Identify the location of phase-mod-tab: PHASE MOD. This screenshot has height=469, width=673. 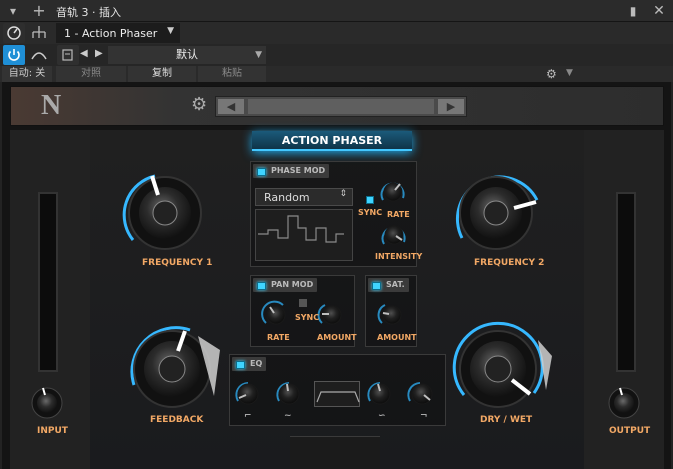
(291, 171).